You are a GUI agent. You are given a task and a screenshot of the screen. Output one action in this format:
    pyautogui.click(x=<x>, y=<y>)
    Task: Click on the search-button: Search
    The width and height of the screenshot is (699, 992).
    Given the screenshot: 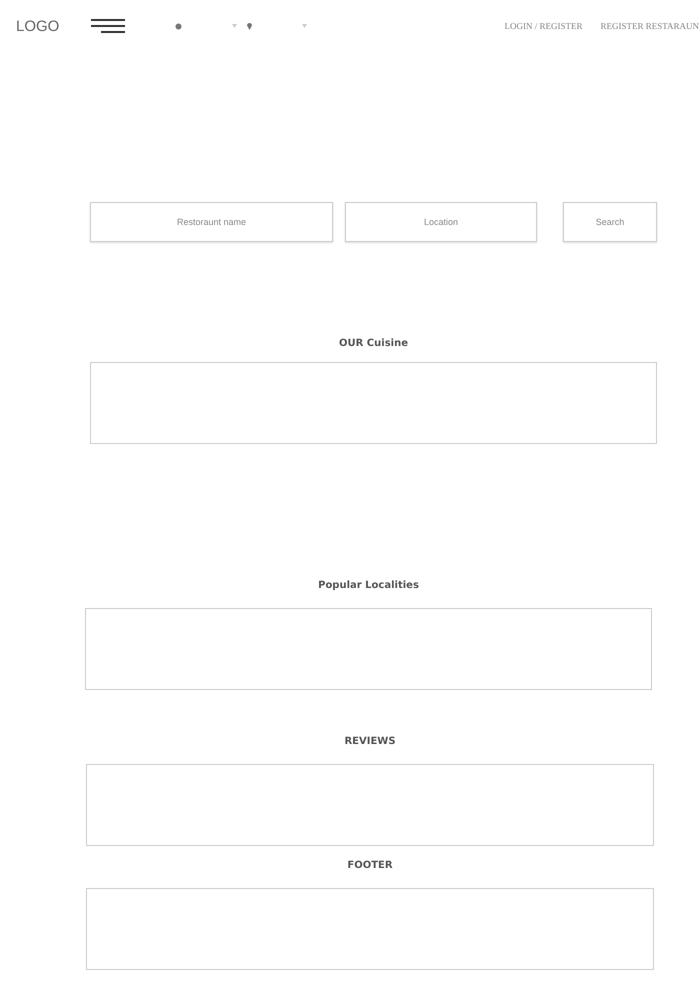 What is the action you would take?
    pyautogui.click(x=610, y=222)
    